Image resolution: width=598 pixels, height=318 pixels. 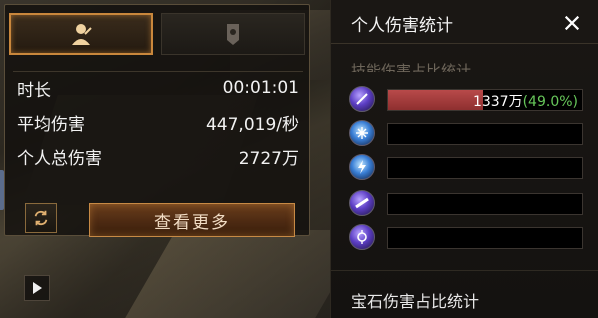 I want to click on skill-section-title: 技能伤害占比统计, so click(x=411, y=67).